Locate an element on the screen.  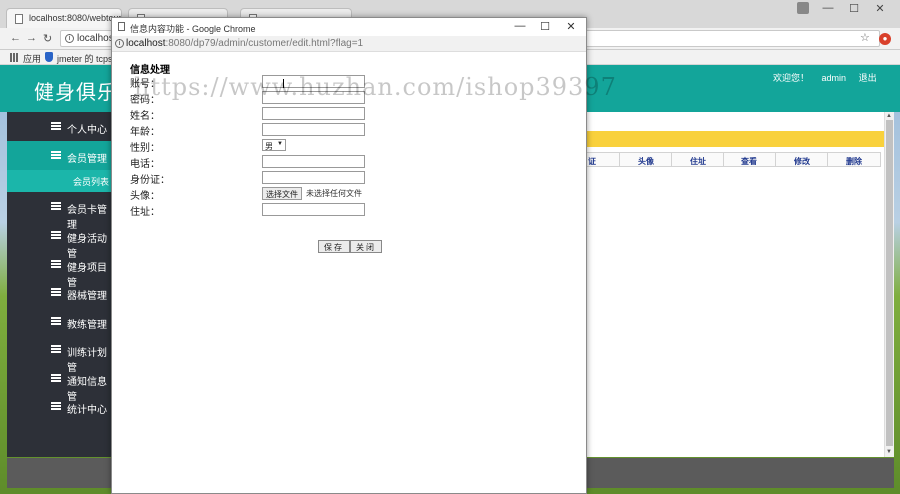
column-header: 头像 is located at coordinates (646, 161).